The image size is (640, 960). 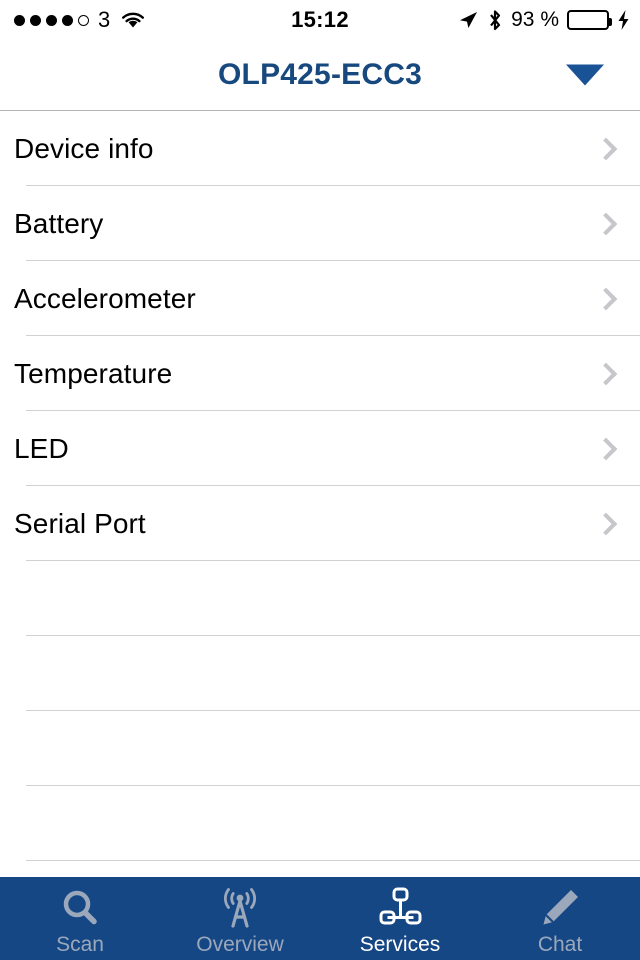 I want to click on tab-label: Overview, so click(x=240, y=944).